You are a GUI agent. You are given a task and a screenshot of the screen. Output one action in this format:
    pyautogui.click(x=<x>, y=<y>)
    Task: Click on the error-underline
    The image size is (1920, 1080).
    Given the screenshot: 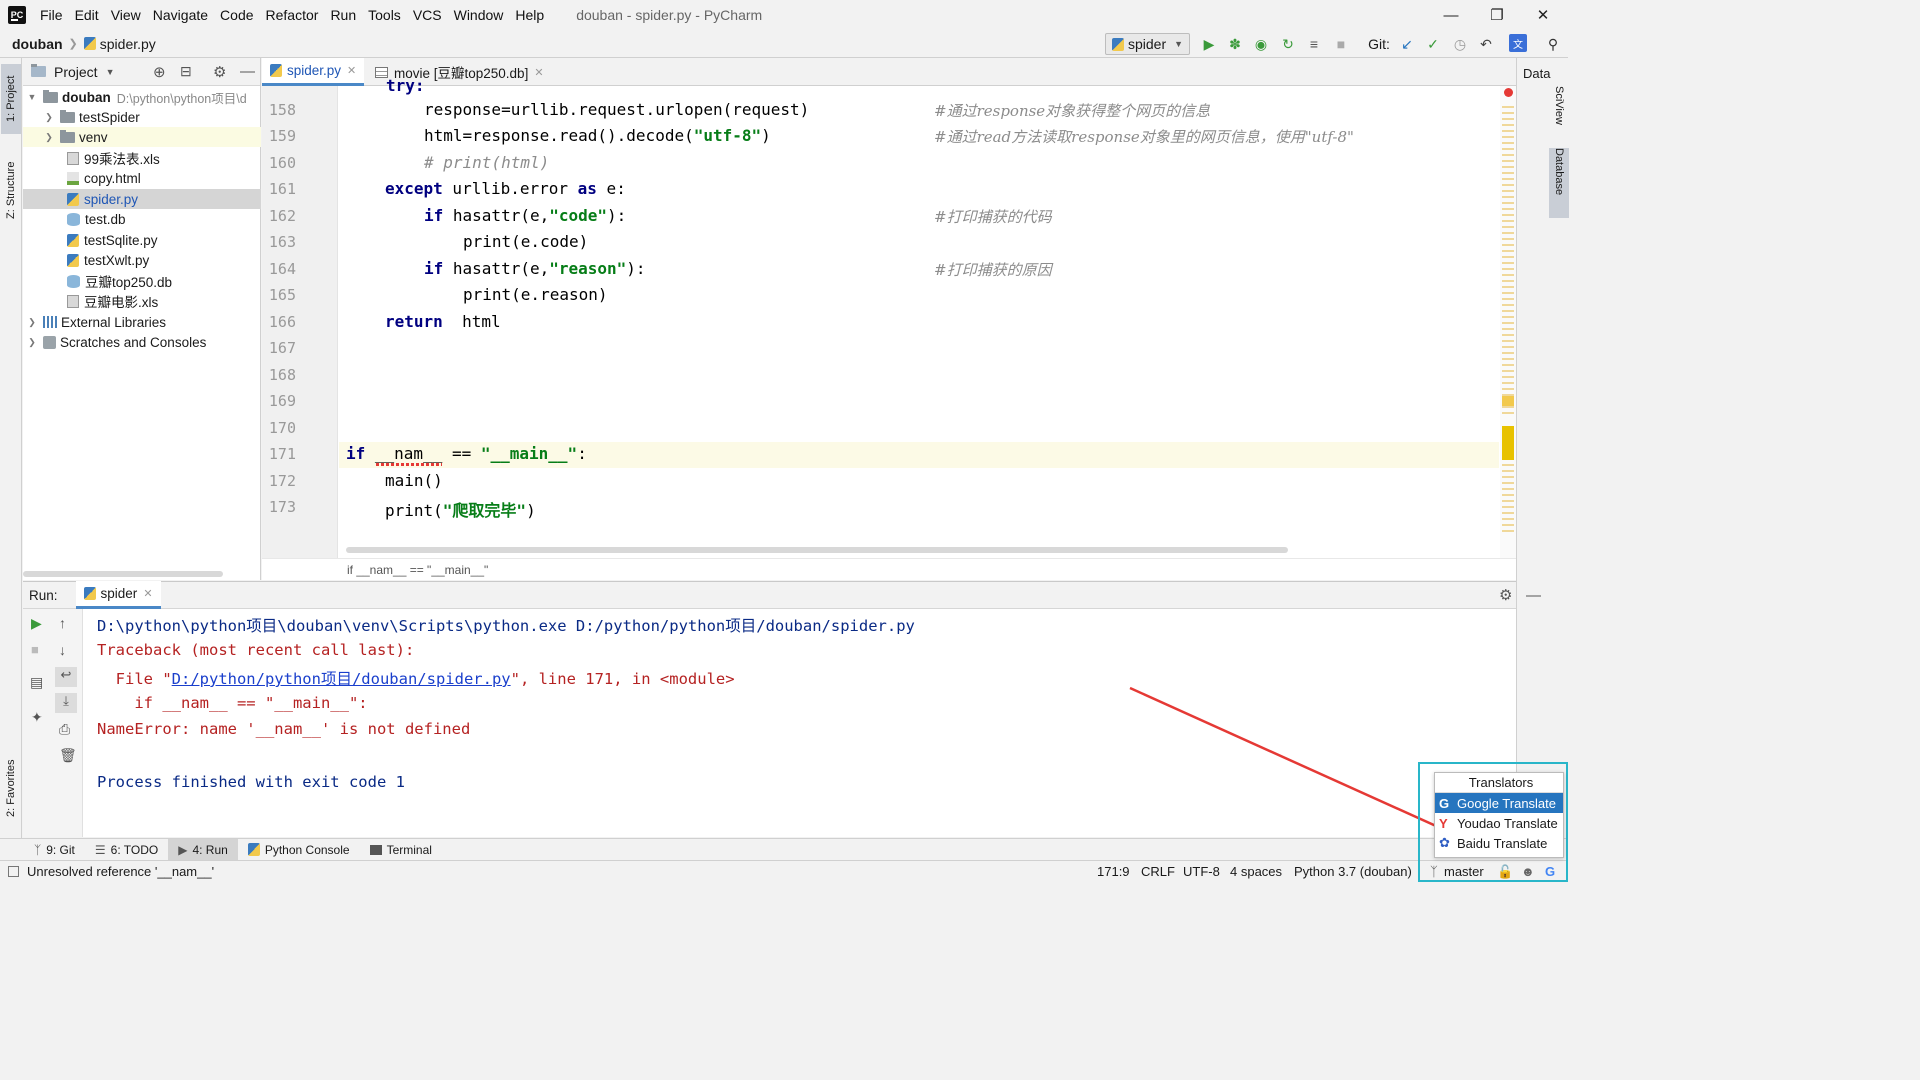 What is the action you would take?
    pyautogui.click(x=409, y=464)
    